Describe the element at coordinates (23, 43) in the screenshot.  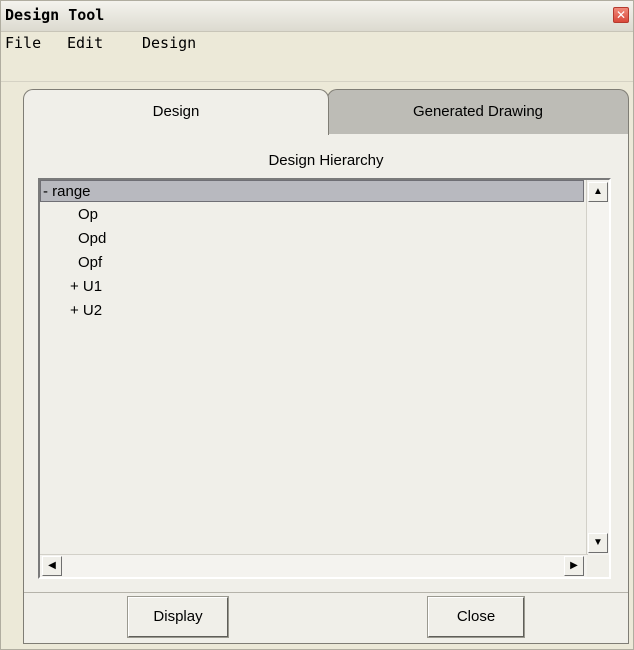
I see `menu-file: File` at that location.